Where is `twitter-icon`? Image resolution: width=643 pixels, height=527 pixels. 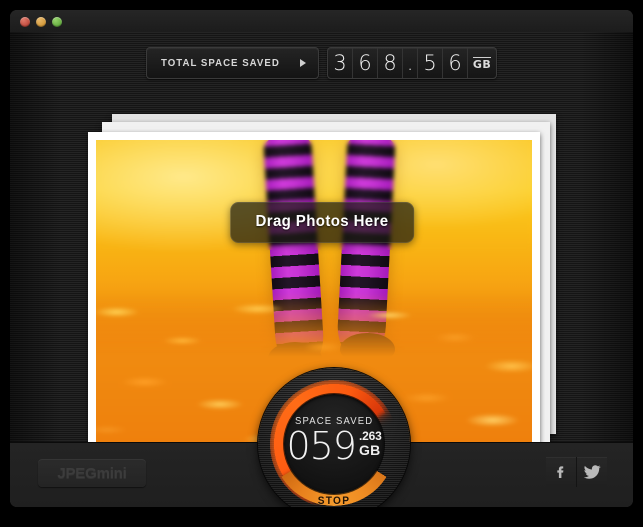
twitter-icon is located at coordinates (592, 472).